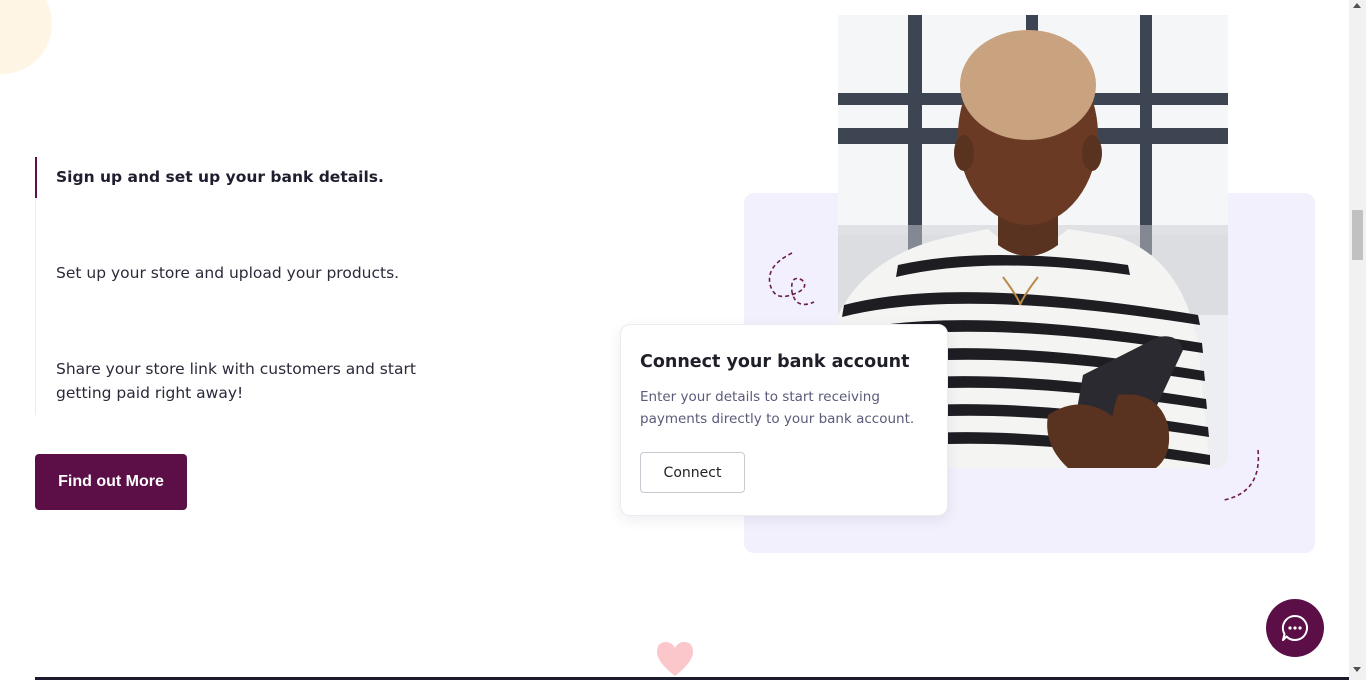 The width and height of the screenshot is (1366, 680). Describe the element at coordinates (692, 472) in the screenshot. I see `connect-button: Connect` at that location.